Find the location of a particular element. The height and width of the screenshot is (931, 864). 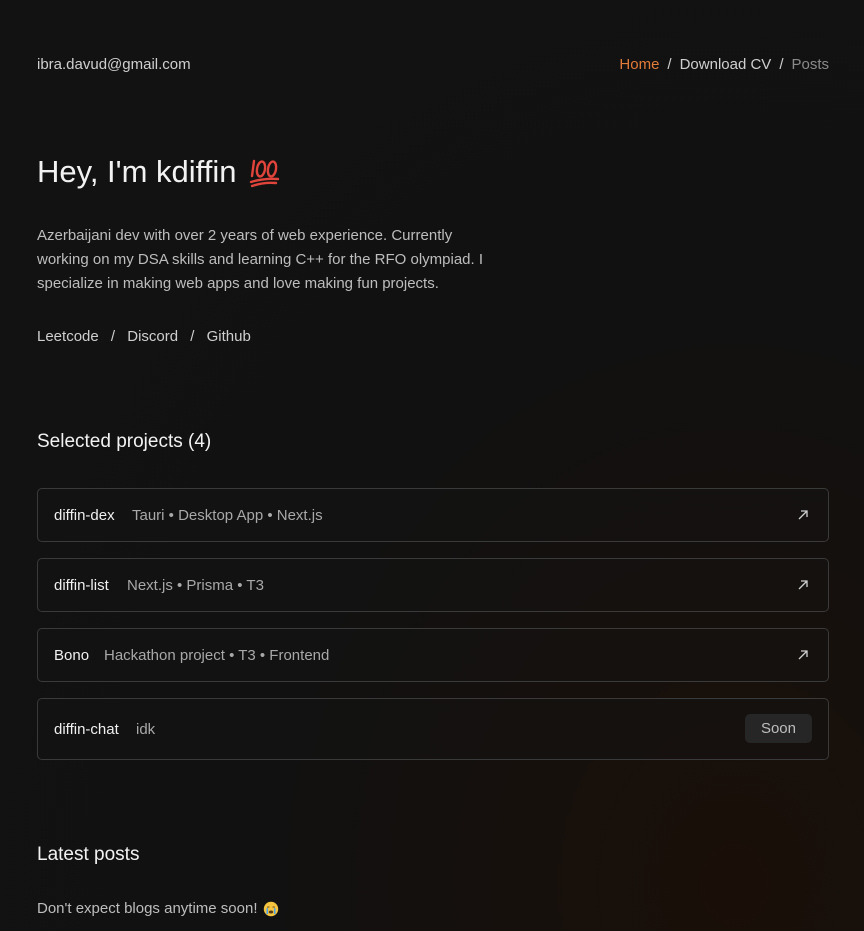

nav-posts-link: Posts is located at coordinates (810, 64).